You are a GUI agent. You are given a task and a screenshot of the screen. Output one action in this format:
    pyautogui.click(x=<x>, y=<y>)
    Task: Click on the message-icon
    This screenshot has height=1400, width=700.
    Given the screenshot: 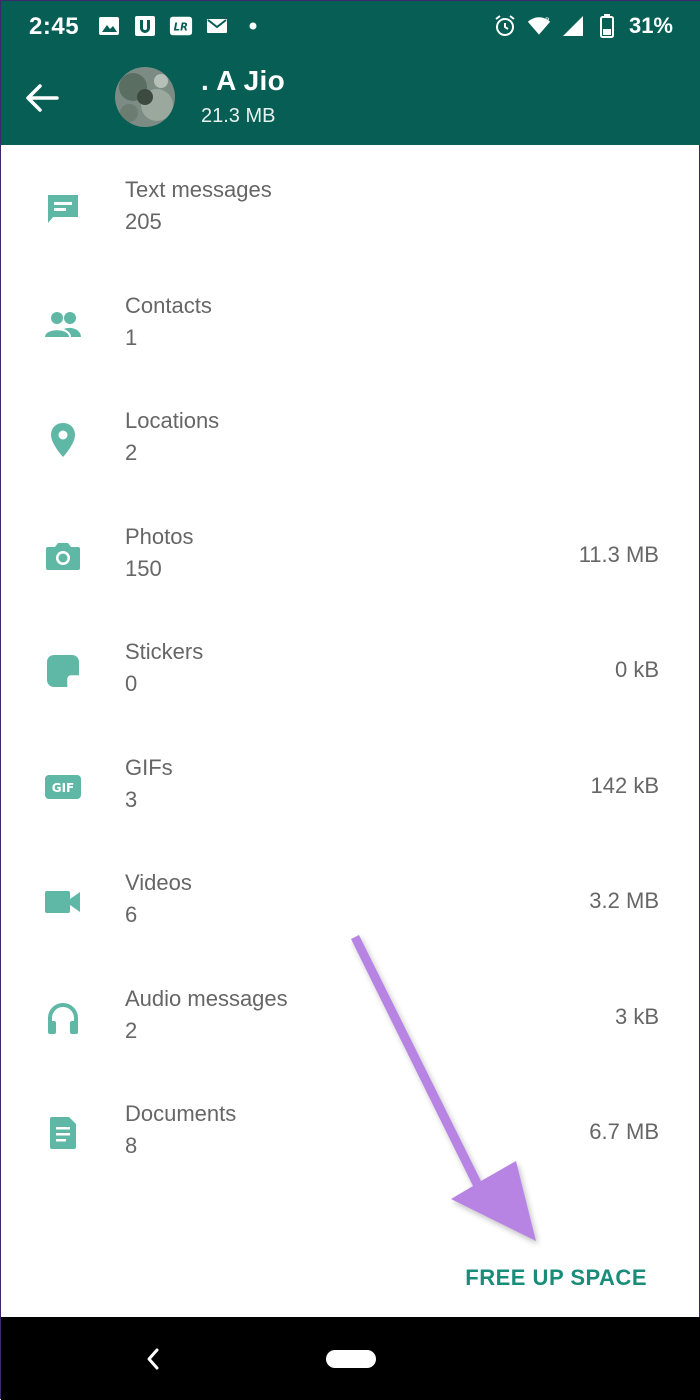 What is the action you would take?
    pyautogui.click(x=63, y=209)
    